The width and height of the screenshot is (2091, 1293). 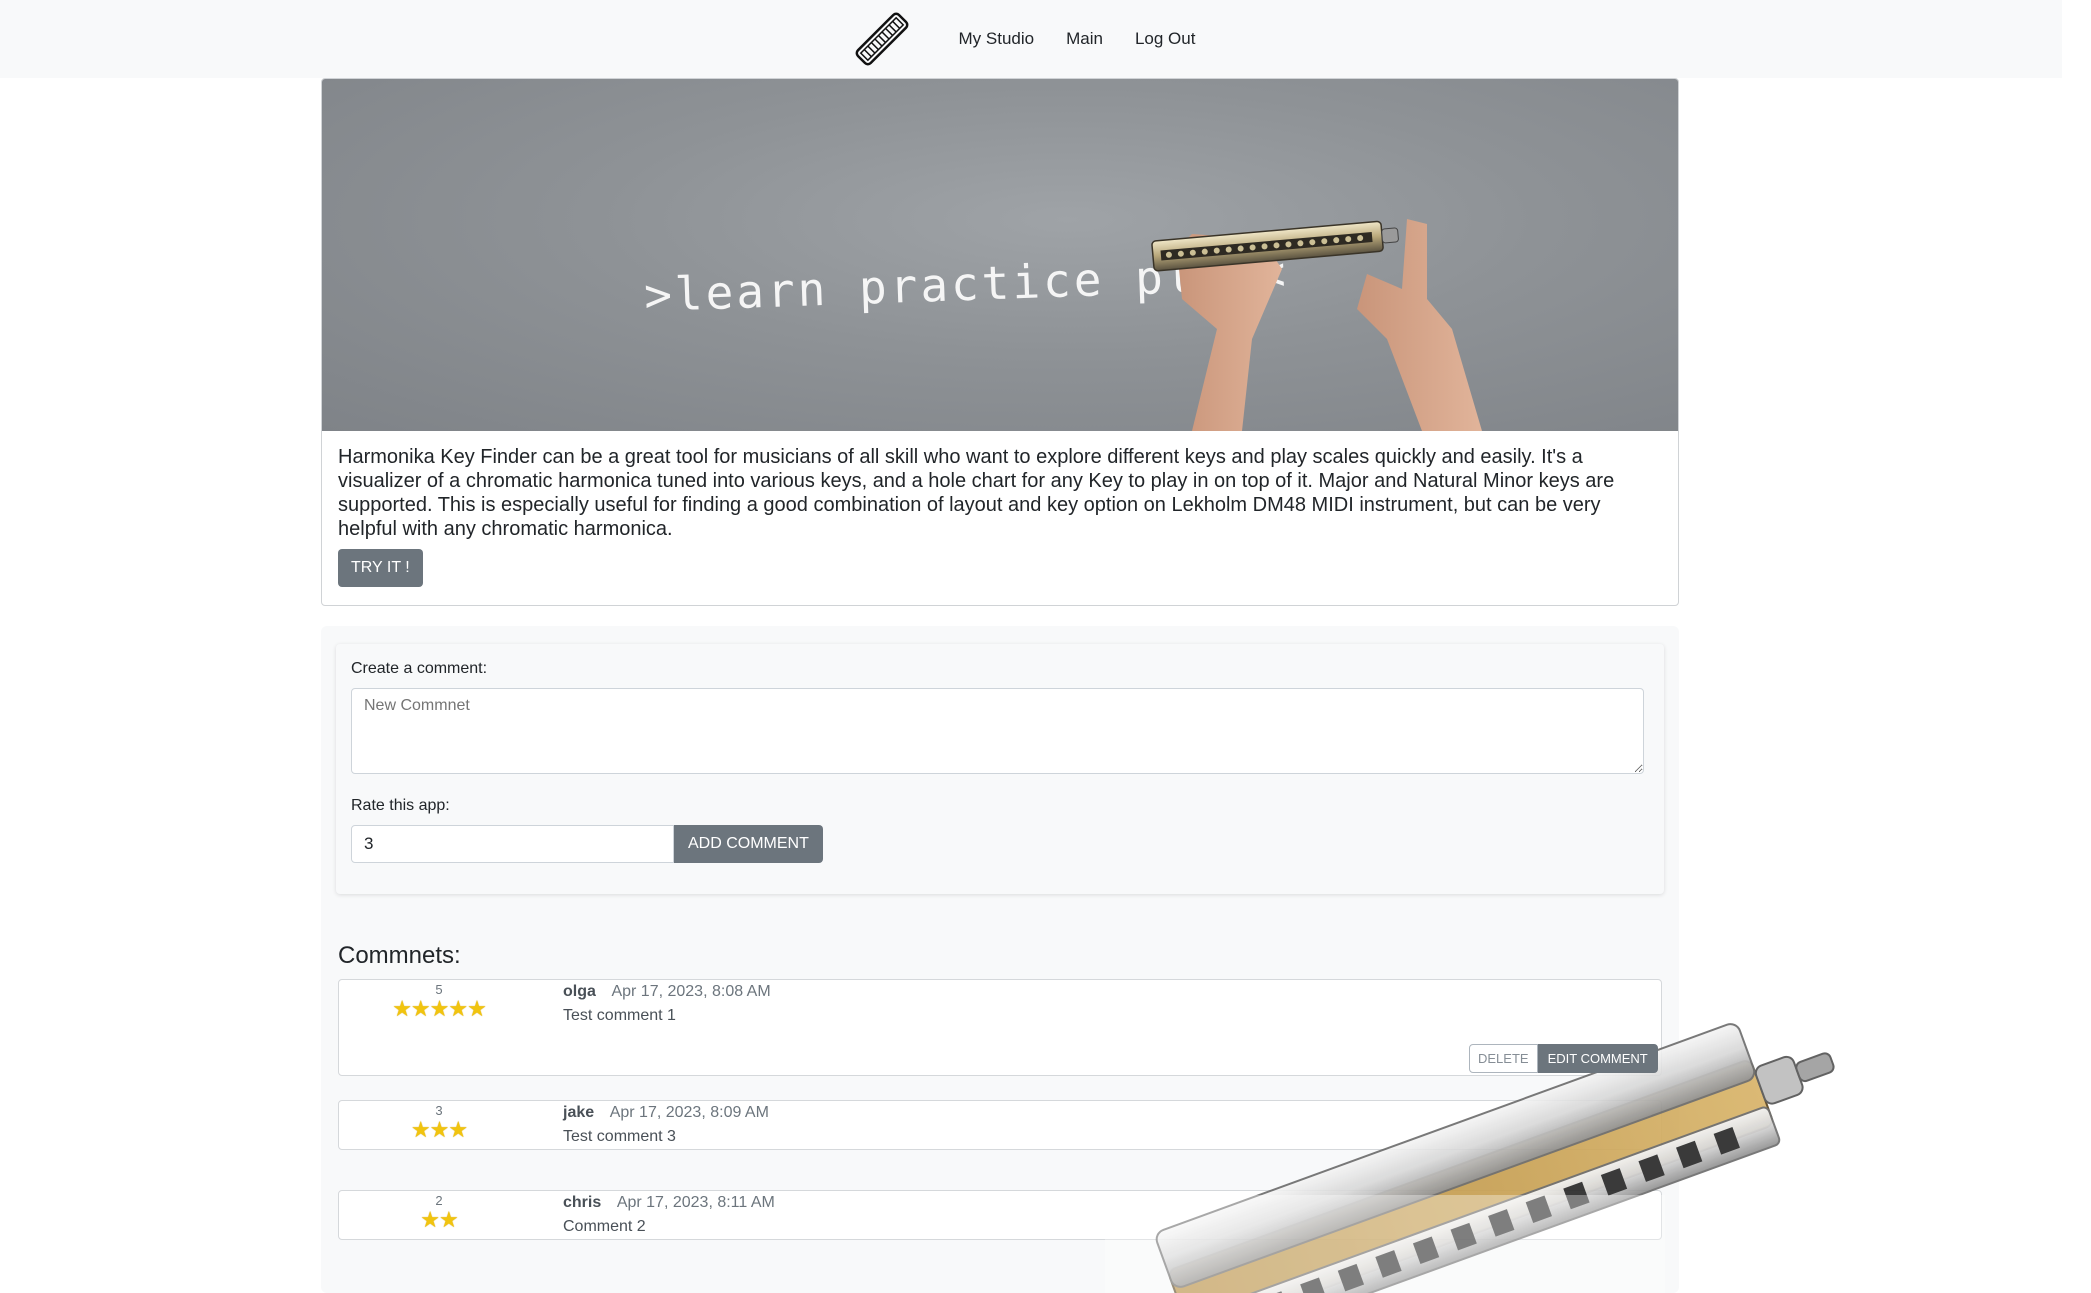 What do you see at coordinates (619, 1136) in the screenshot?
I see `comment-text: Test comment 3` at bounding box center [619, 1136].